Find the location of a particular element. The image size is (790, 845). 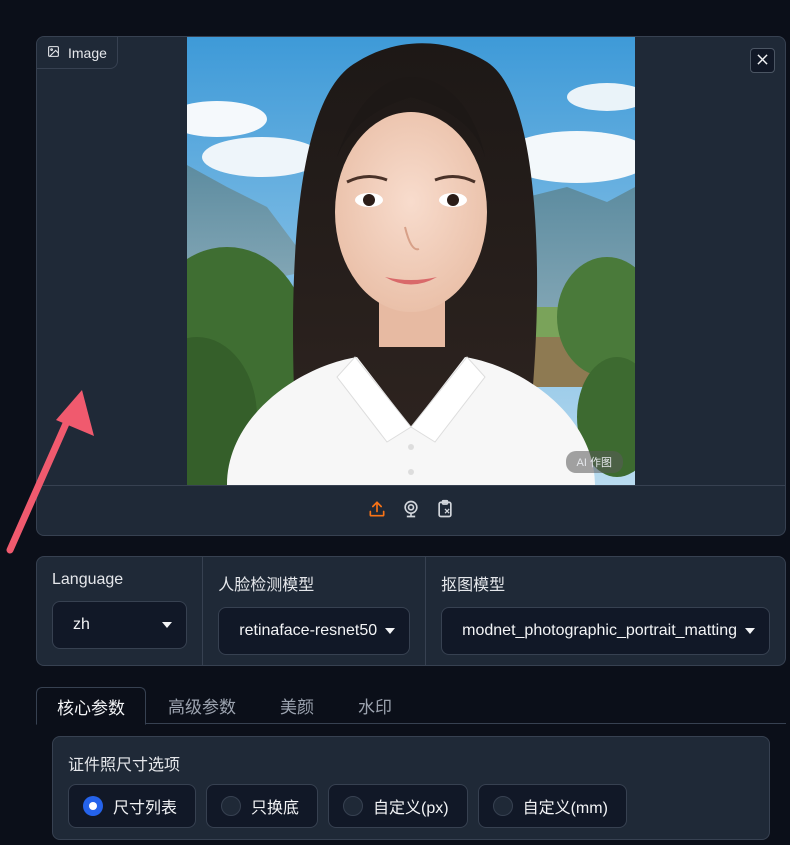

matting-model-value: modnet_photographic_portrait_matting is located at coordinates (599, 630).